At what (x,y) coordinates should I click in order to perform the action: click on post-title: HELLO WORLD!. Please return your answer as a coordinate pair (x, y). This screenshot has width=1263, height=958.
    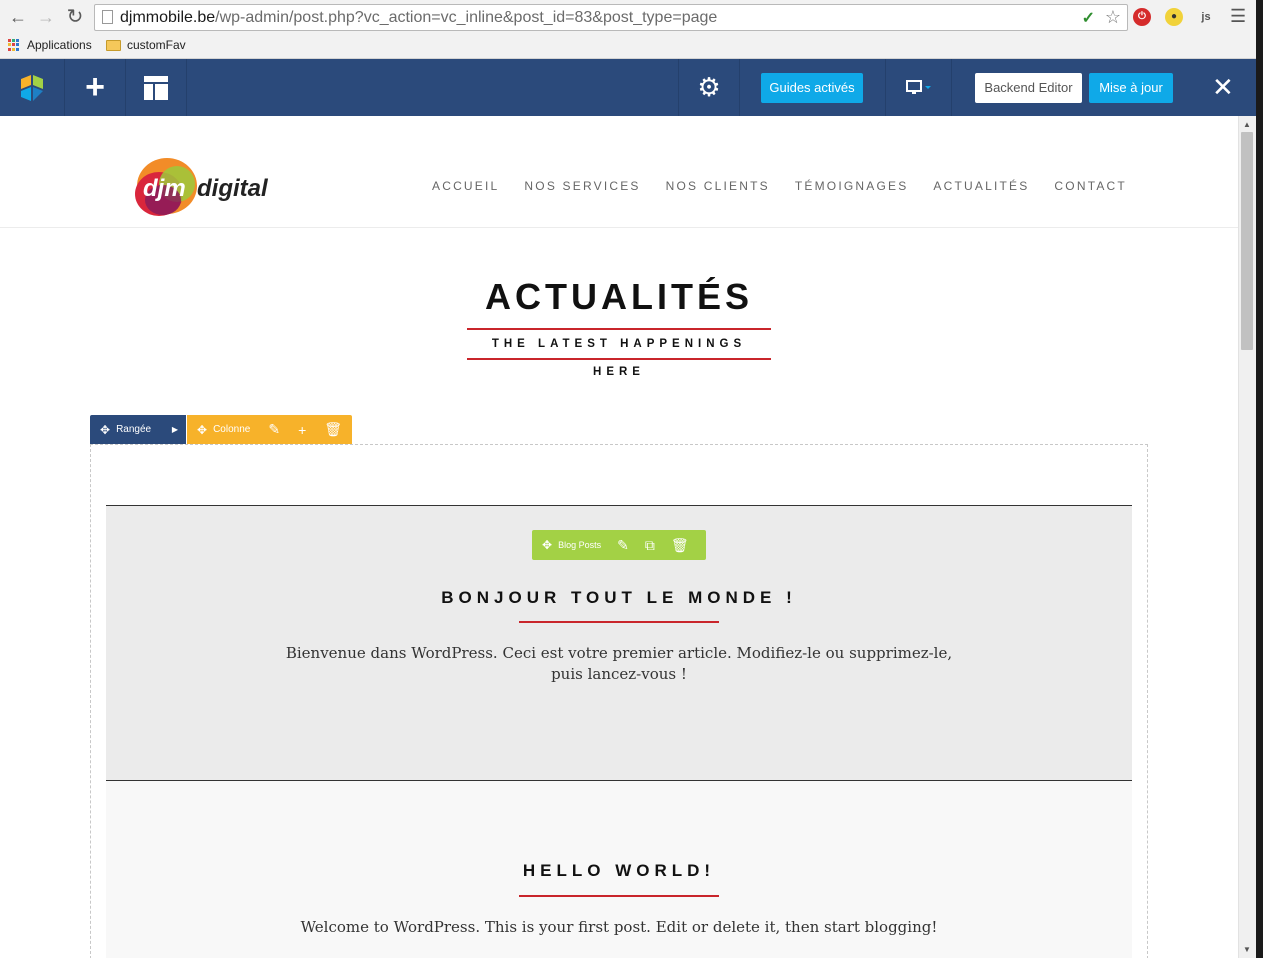
    Looking at the image, I should click on (619, 871).